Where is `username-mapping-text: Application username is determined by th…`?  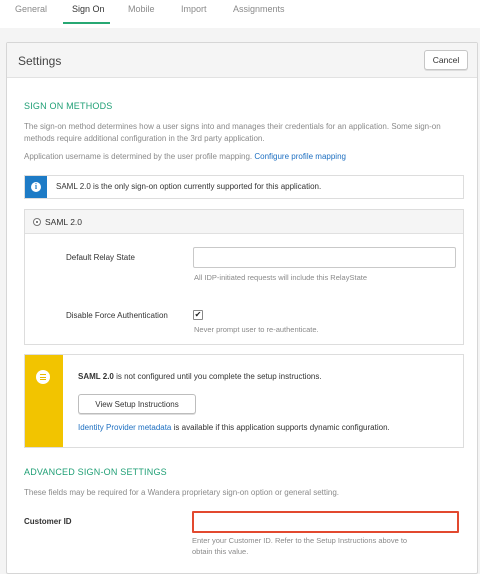 username-mapping-text: Application username is determined by th… is located at coordinates (244, 157).